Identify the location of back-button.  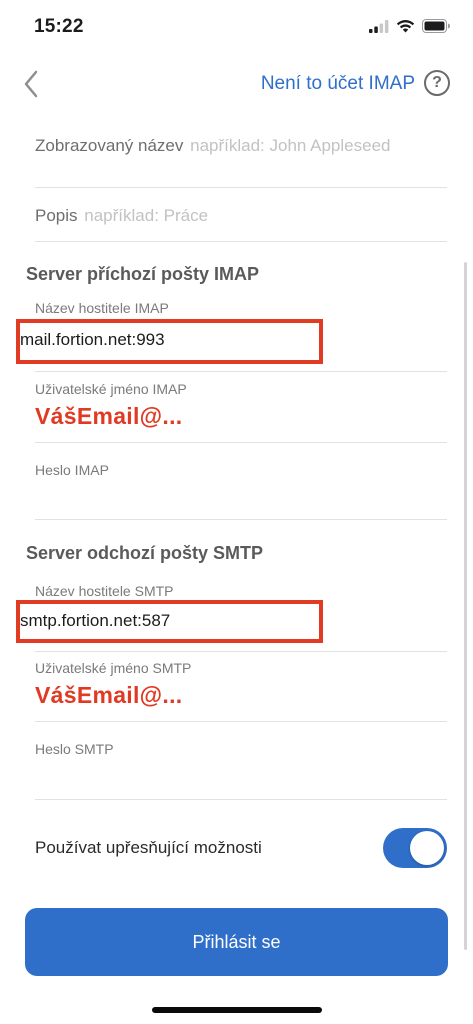
(31, 84).